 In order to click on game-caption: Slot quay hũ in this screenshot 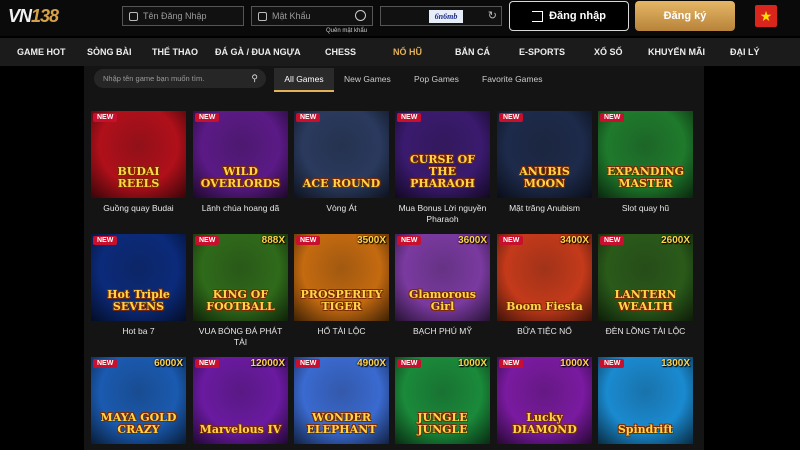, I will do `click(645, 208)`.